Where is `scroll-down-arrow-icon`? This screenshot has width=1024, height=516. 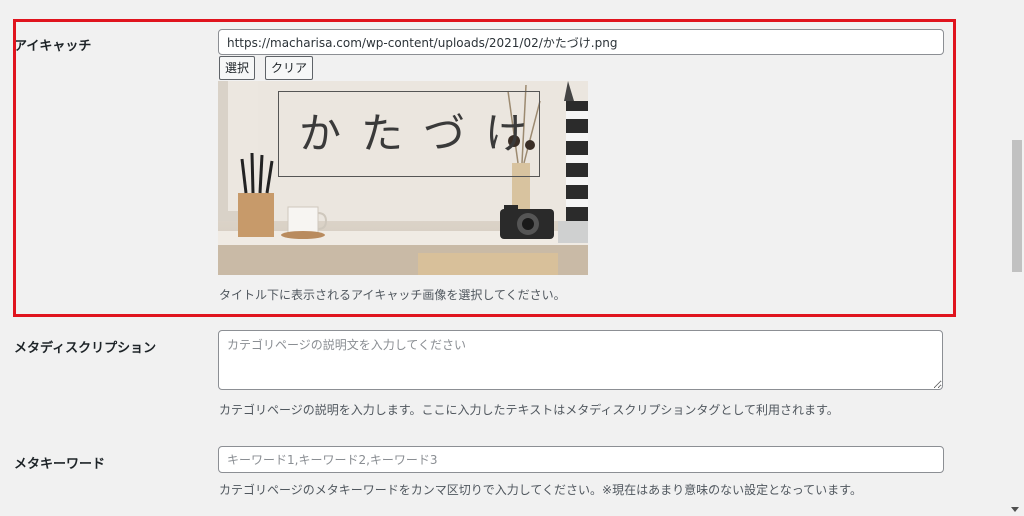 scroll-down-arrow-icon is located at coordinates (1015, 509).